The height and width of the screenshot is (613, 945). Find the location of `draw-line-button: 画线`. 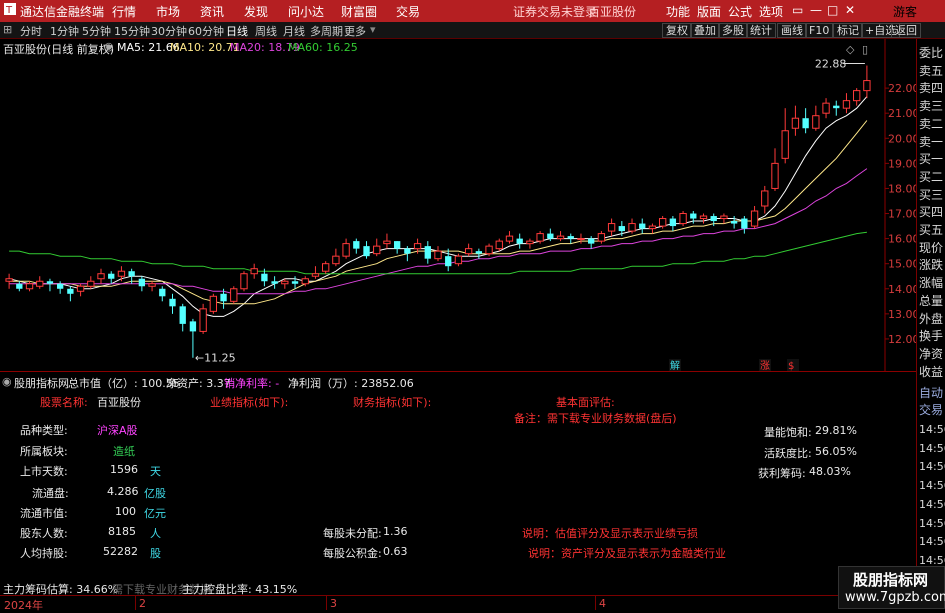

draw-line-button: 画线 is located at coordinates (792, 30).